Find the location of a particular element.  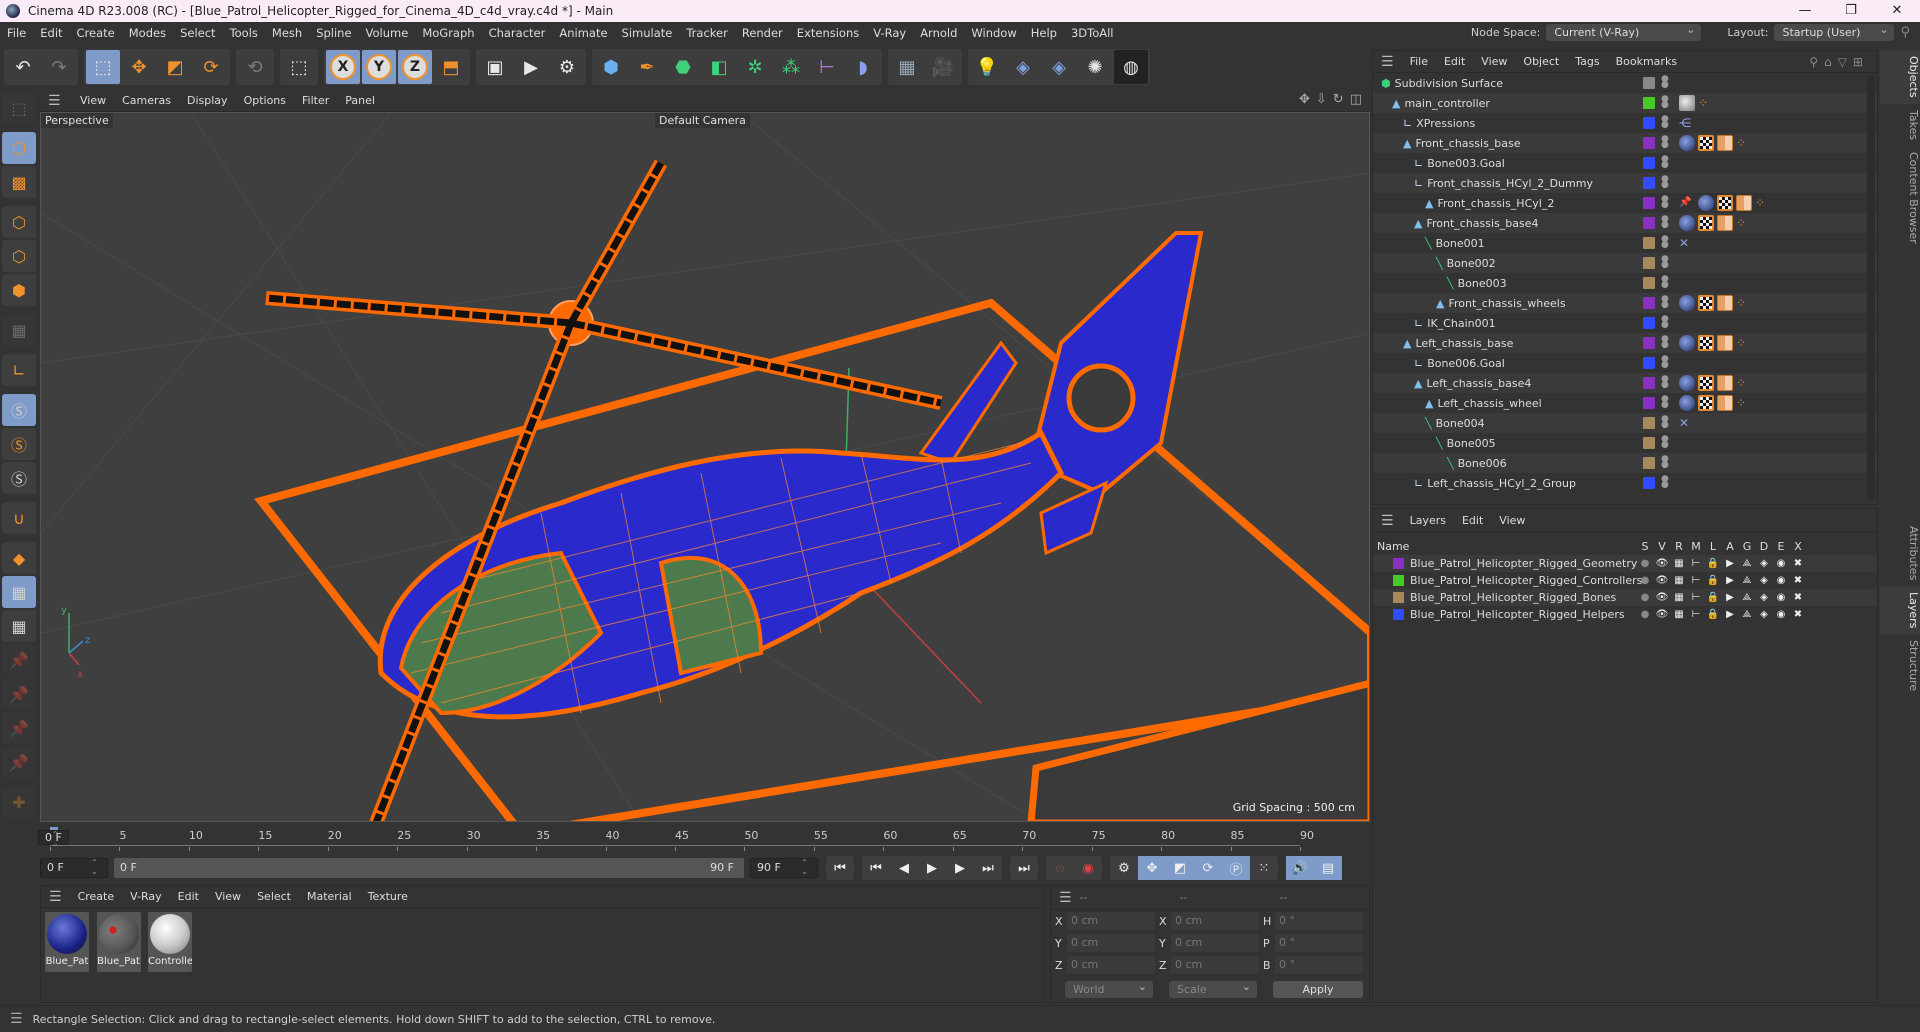

object-row: ▲ Left_chassis_base4 ● ● ⁘ is located at coordinates (1625, 383).